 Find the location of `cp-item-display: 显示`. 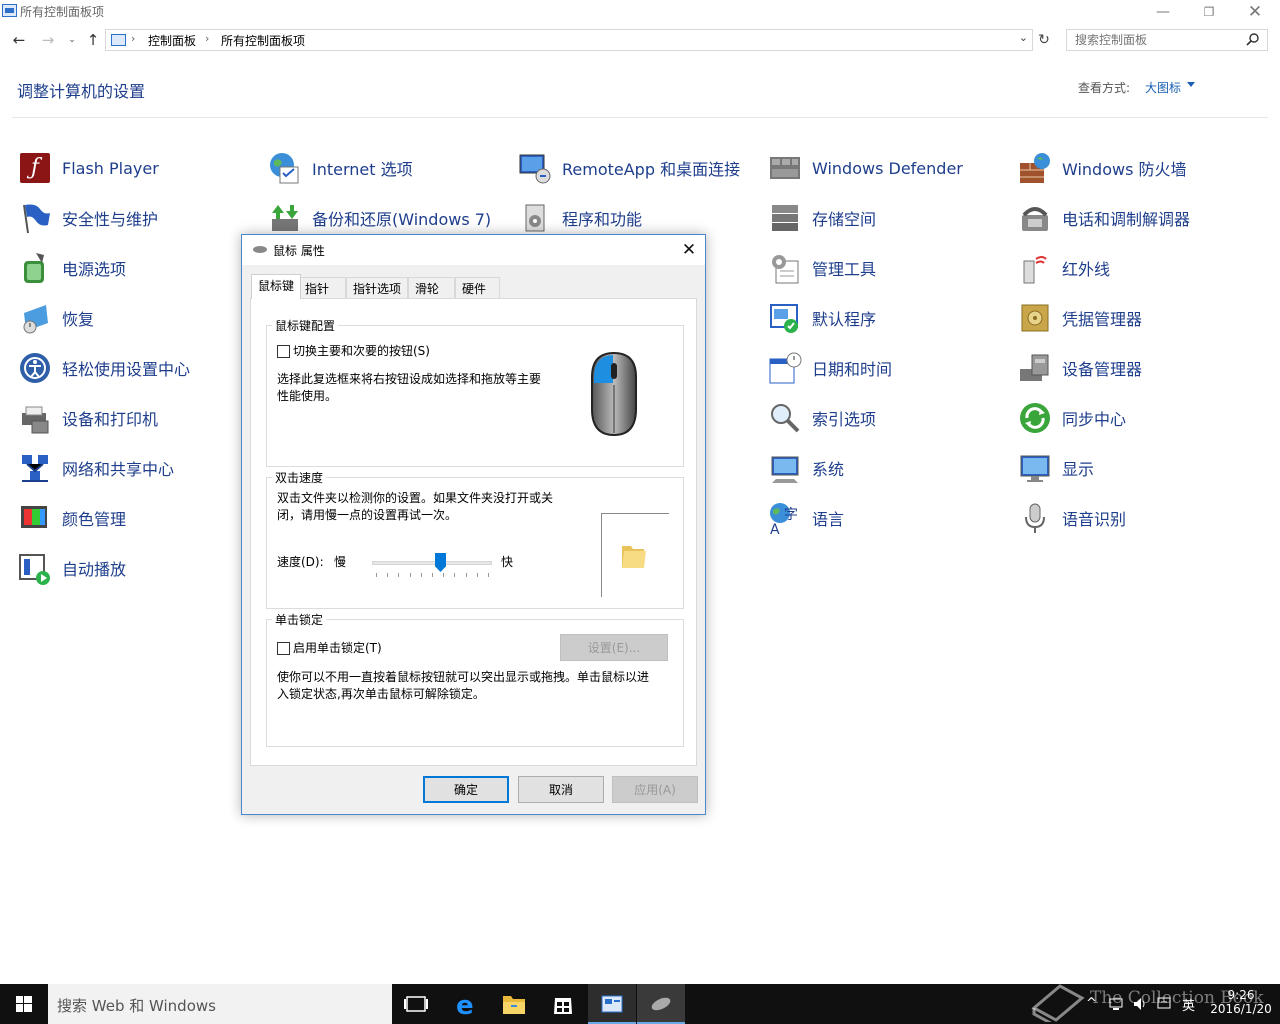

cp-item-display: 显示 is located at coordinates (1138, 468).